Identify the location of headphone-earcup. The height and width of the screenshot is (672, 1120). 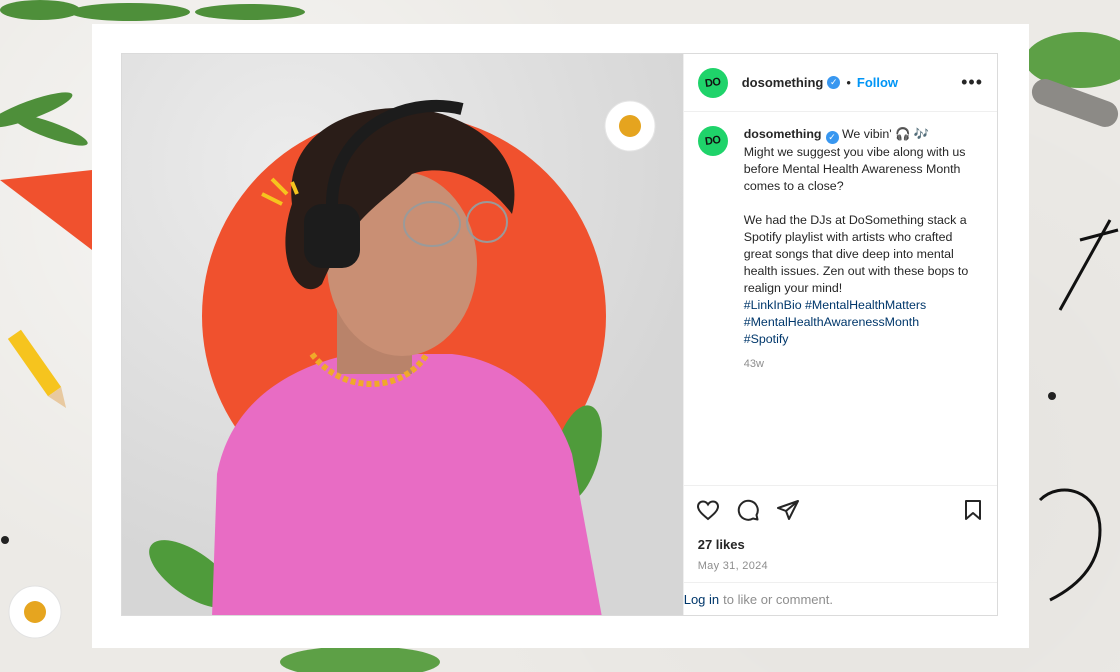
(332, 236).